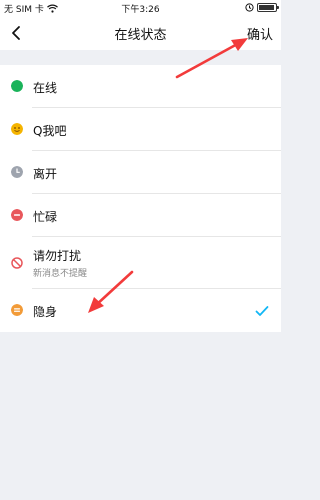  I want to click on status-label-invisible: 隐身, so click(45, 312).